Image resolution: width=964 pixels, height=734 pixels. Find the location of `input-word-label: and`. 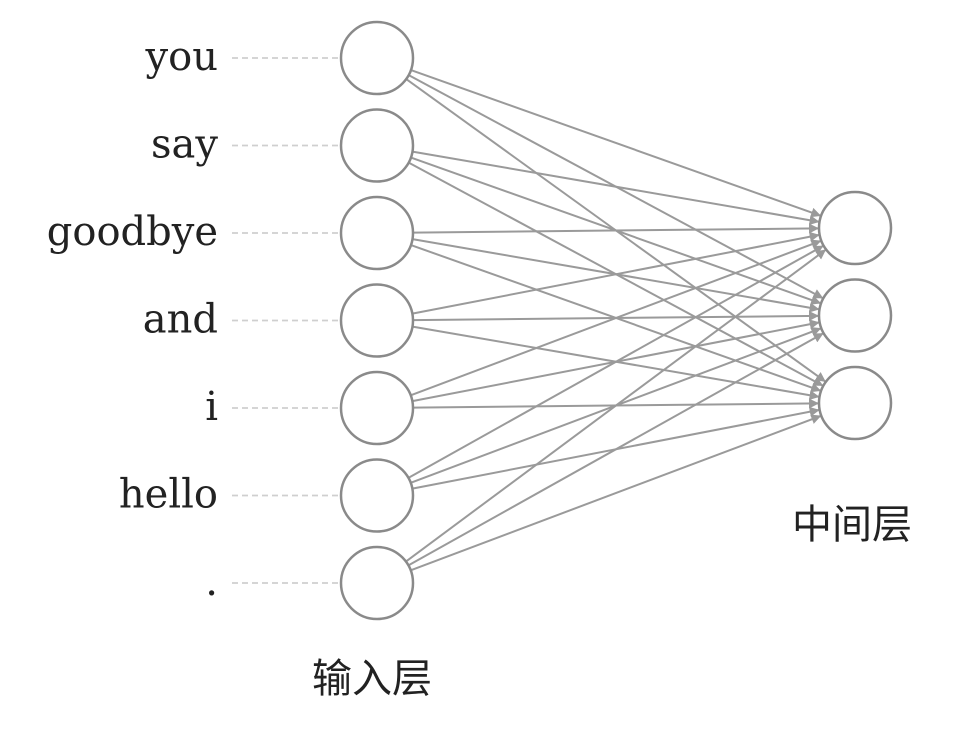

input-word-label: and is located at coordinates (180, 320).